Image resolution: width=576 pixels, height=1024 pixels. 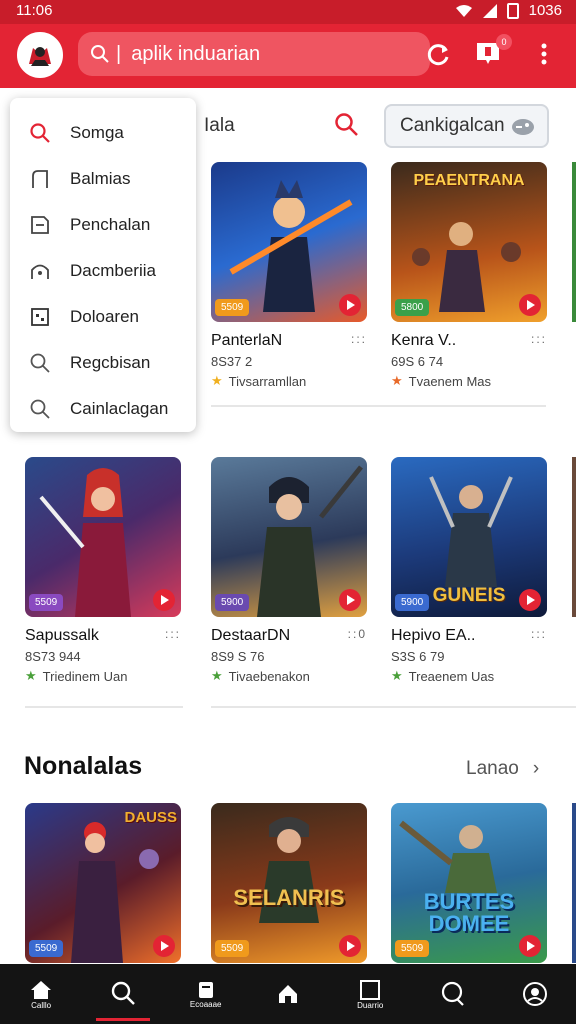 I want to click on game-card: BURTES DOMEE 5509, so click(x=469, y=883).